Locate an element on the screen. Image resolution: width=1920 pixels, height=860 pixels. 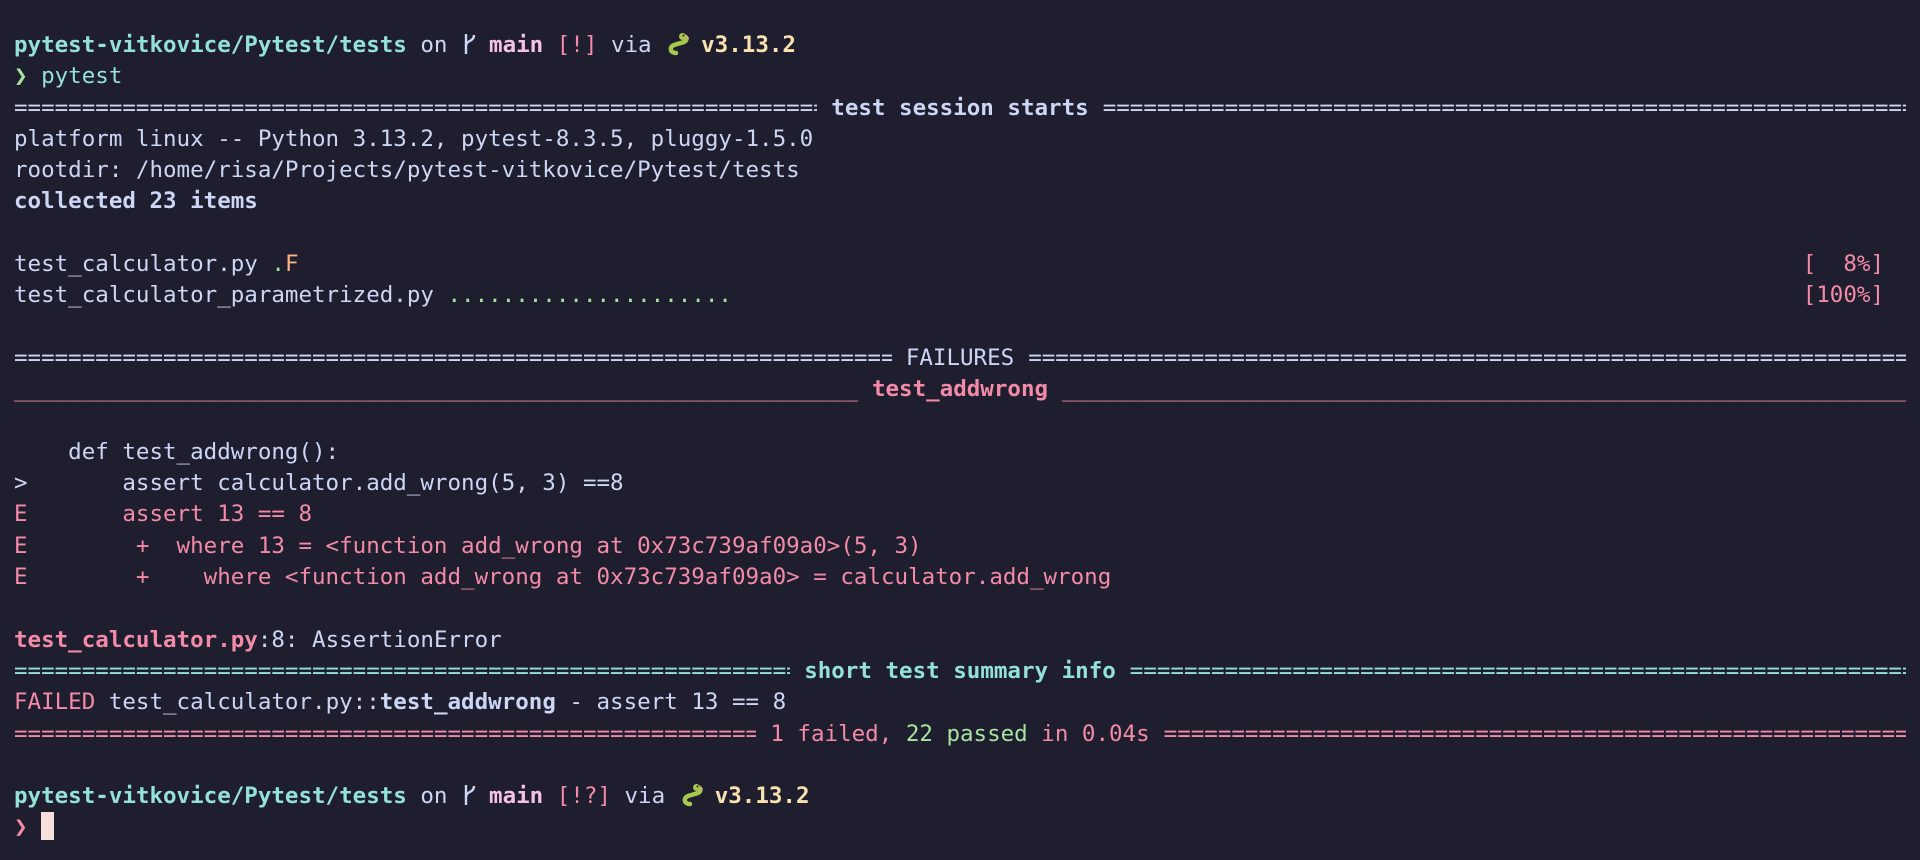
result-file: test_calculator_parametrized.py is located at coordinates (224, 295).